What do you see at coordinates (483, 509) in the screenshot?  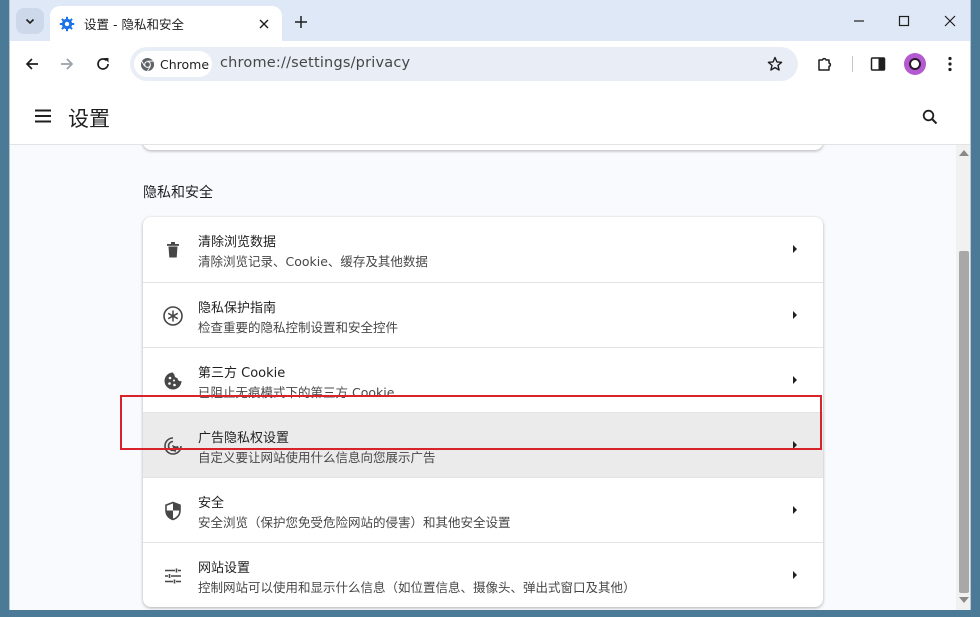 I see `list-item-security: 安全 安全浏览（保护您免受危险网站的侵害）和其他安全设置` at bounding box center [483, 509].